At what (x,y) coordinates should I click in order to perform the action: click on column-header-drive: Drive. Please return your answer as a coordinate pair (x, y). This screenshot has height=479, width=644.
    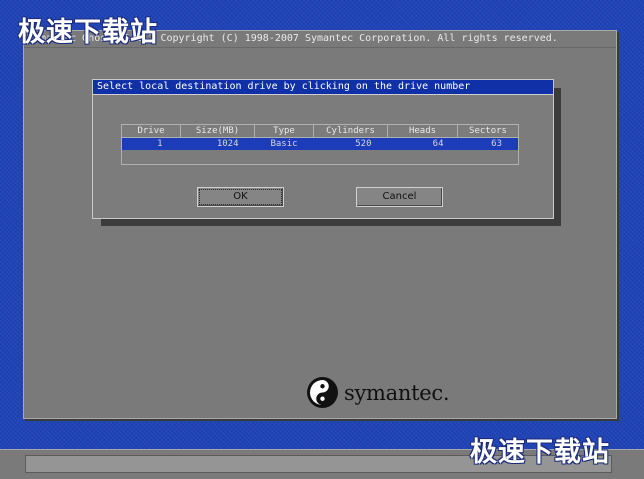
    Looking at the image, I should click on (151, 131).